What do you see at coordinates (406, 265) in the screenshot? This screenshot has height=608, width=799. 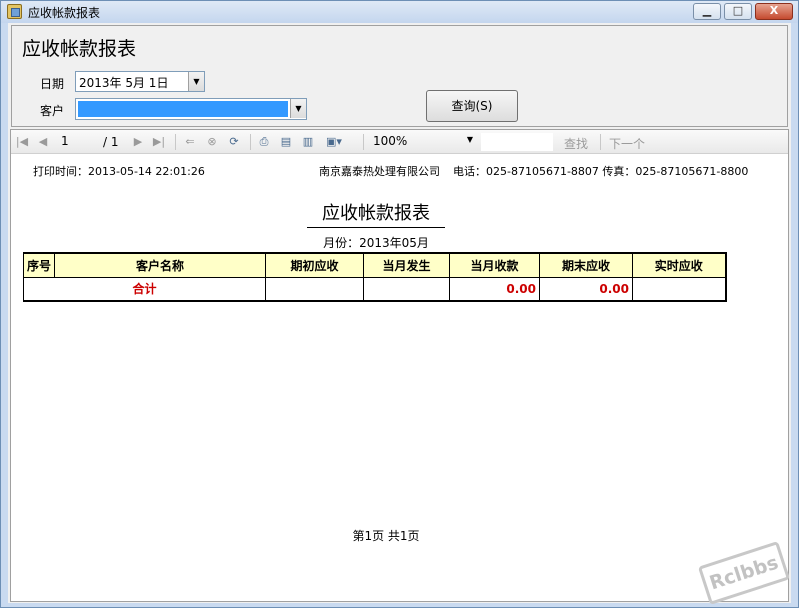 I see `column-header: 当月发生` at bounding box center [406, 265].